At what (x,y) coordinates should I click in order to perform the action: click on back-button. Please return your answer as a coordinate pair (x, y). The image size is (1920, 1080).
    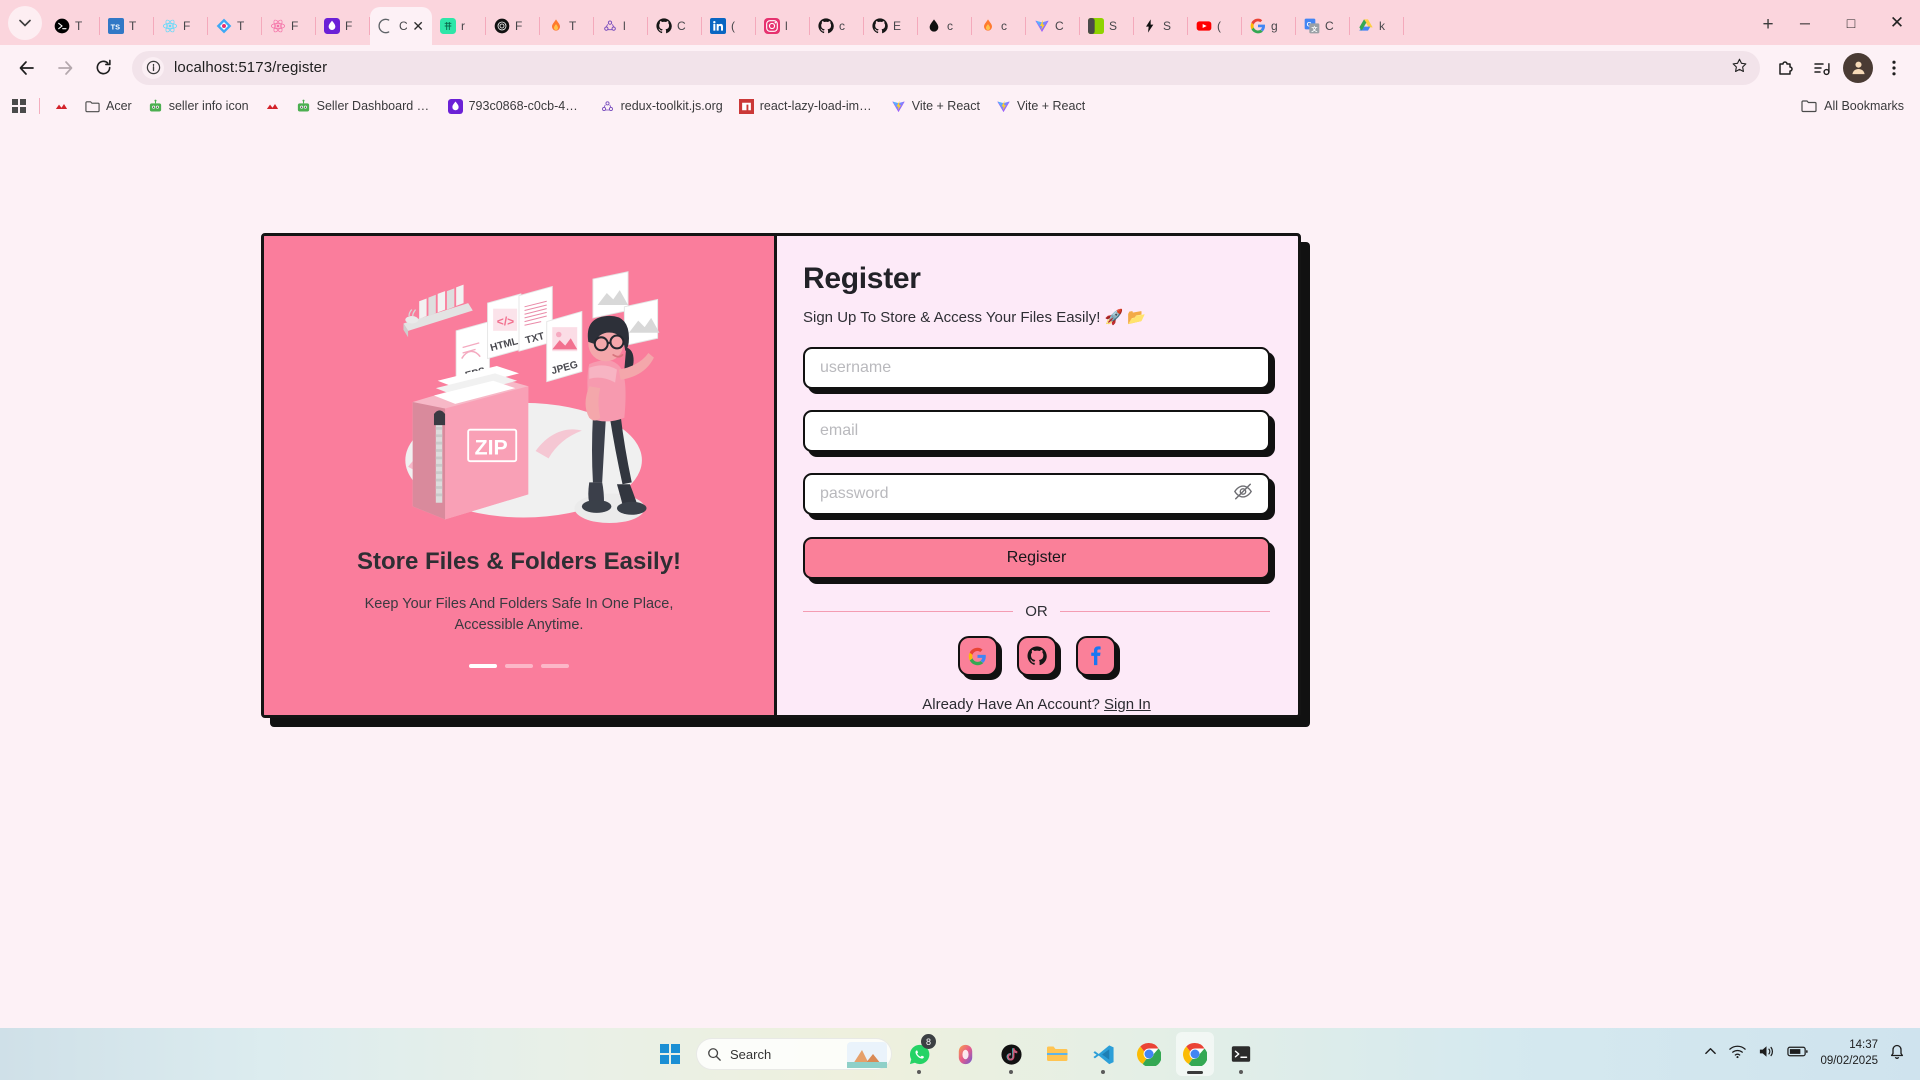
    Looking at the image, I should click on (27, 68).